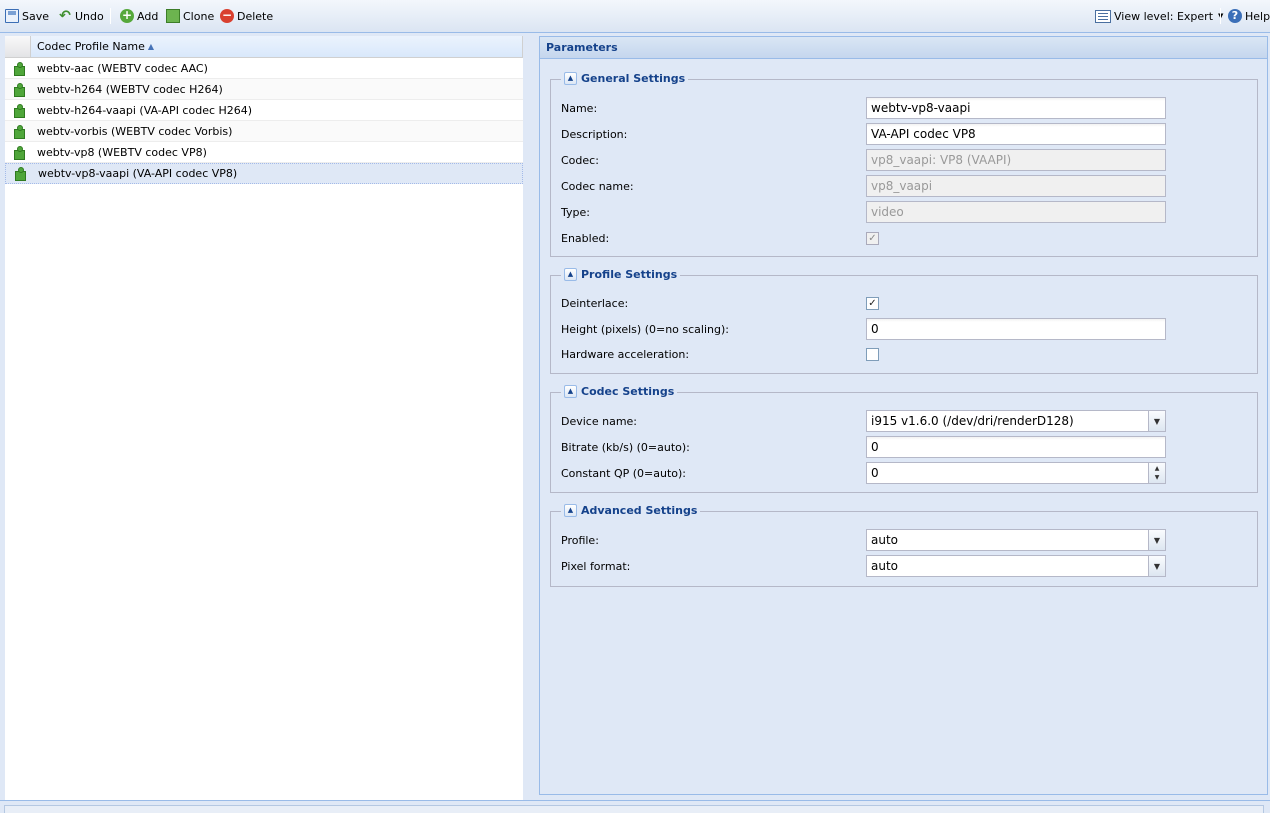 This screenshot has height=813, width=1270. What do you see at coordinates (148, 16) in the screenshot?
I see `add-label: Add` at bounding box center [148, 16].